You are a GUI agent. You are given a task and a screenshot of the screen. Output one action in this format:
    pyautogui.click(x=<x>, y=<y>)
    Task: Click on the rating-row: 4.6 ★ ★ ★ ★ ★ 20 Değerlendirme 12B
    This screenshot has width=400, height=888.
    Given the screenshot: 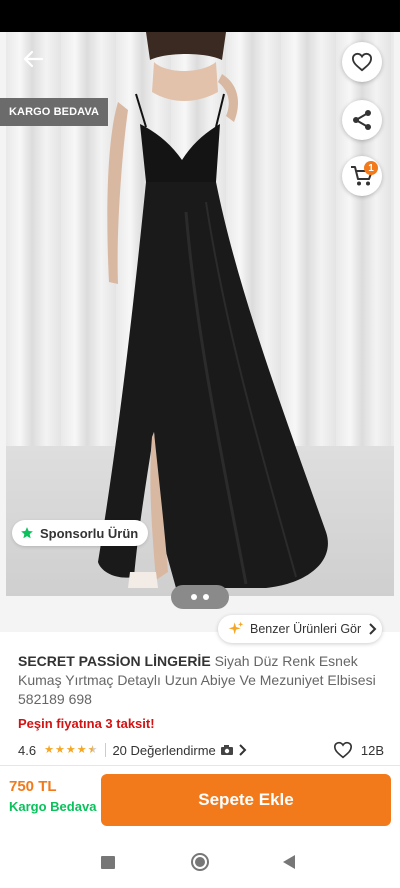 What is the action you would take?
    pyautogui.click(x=201, y=750)
    